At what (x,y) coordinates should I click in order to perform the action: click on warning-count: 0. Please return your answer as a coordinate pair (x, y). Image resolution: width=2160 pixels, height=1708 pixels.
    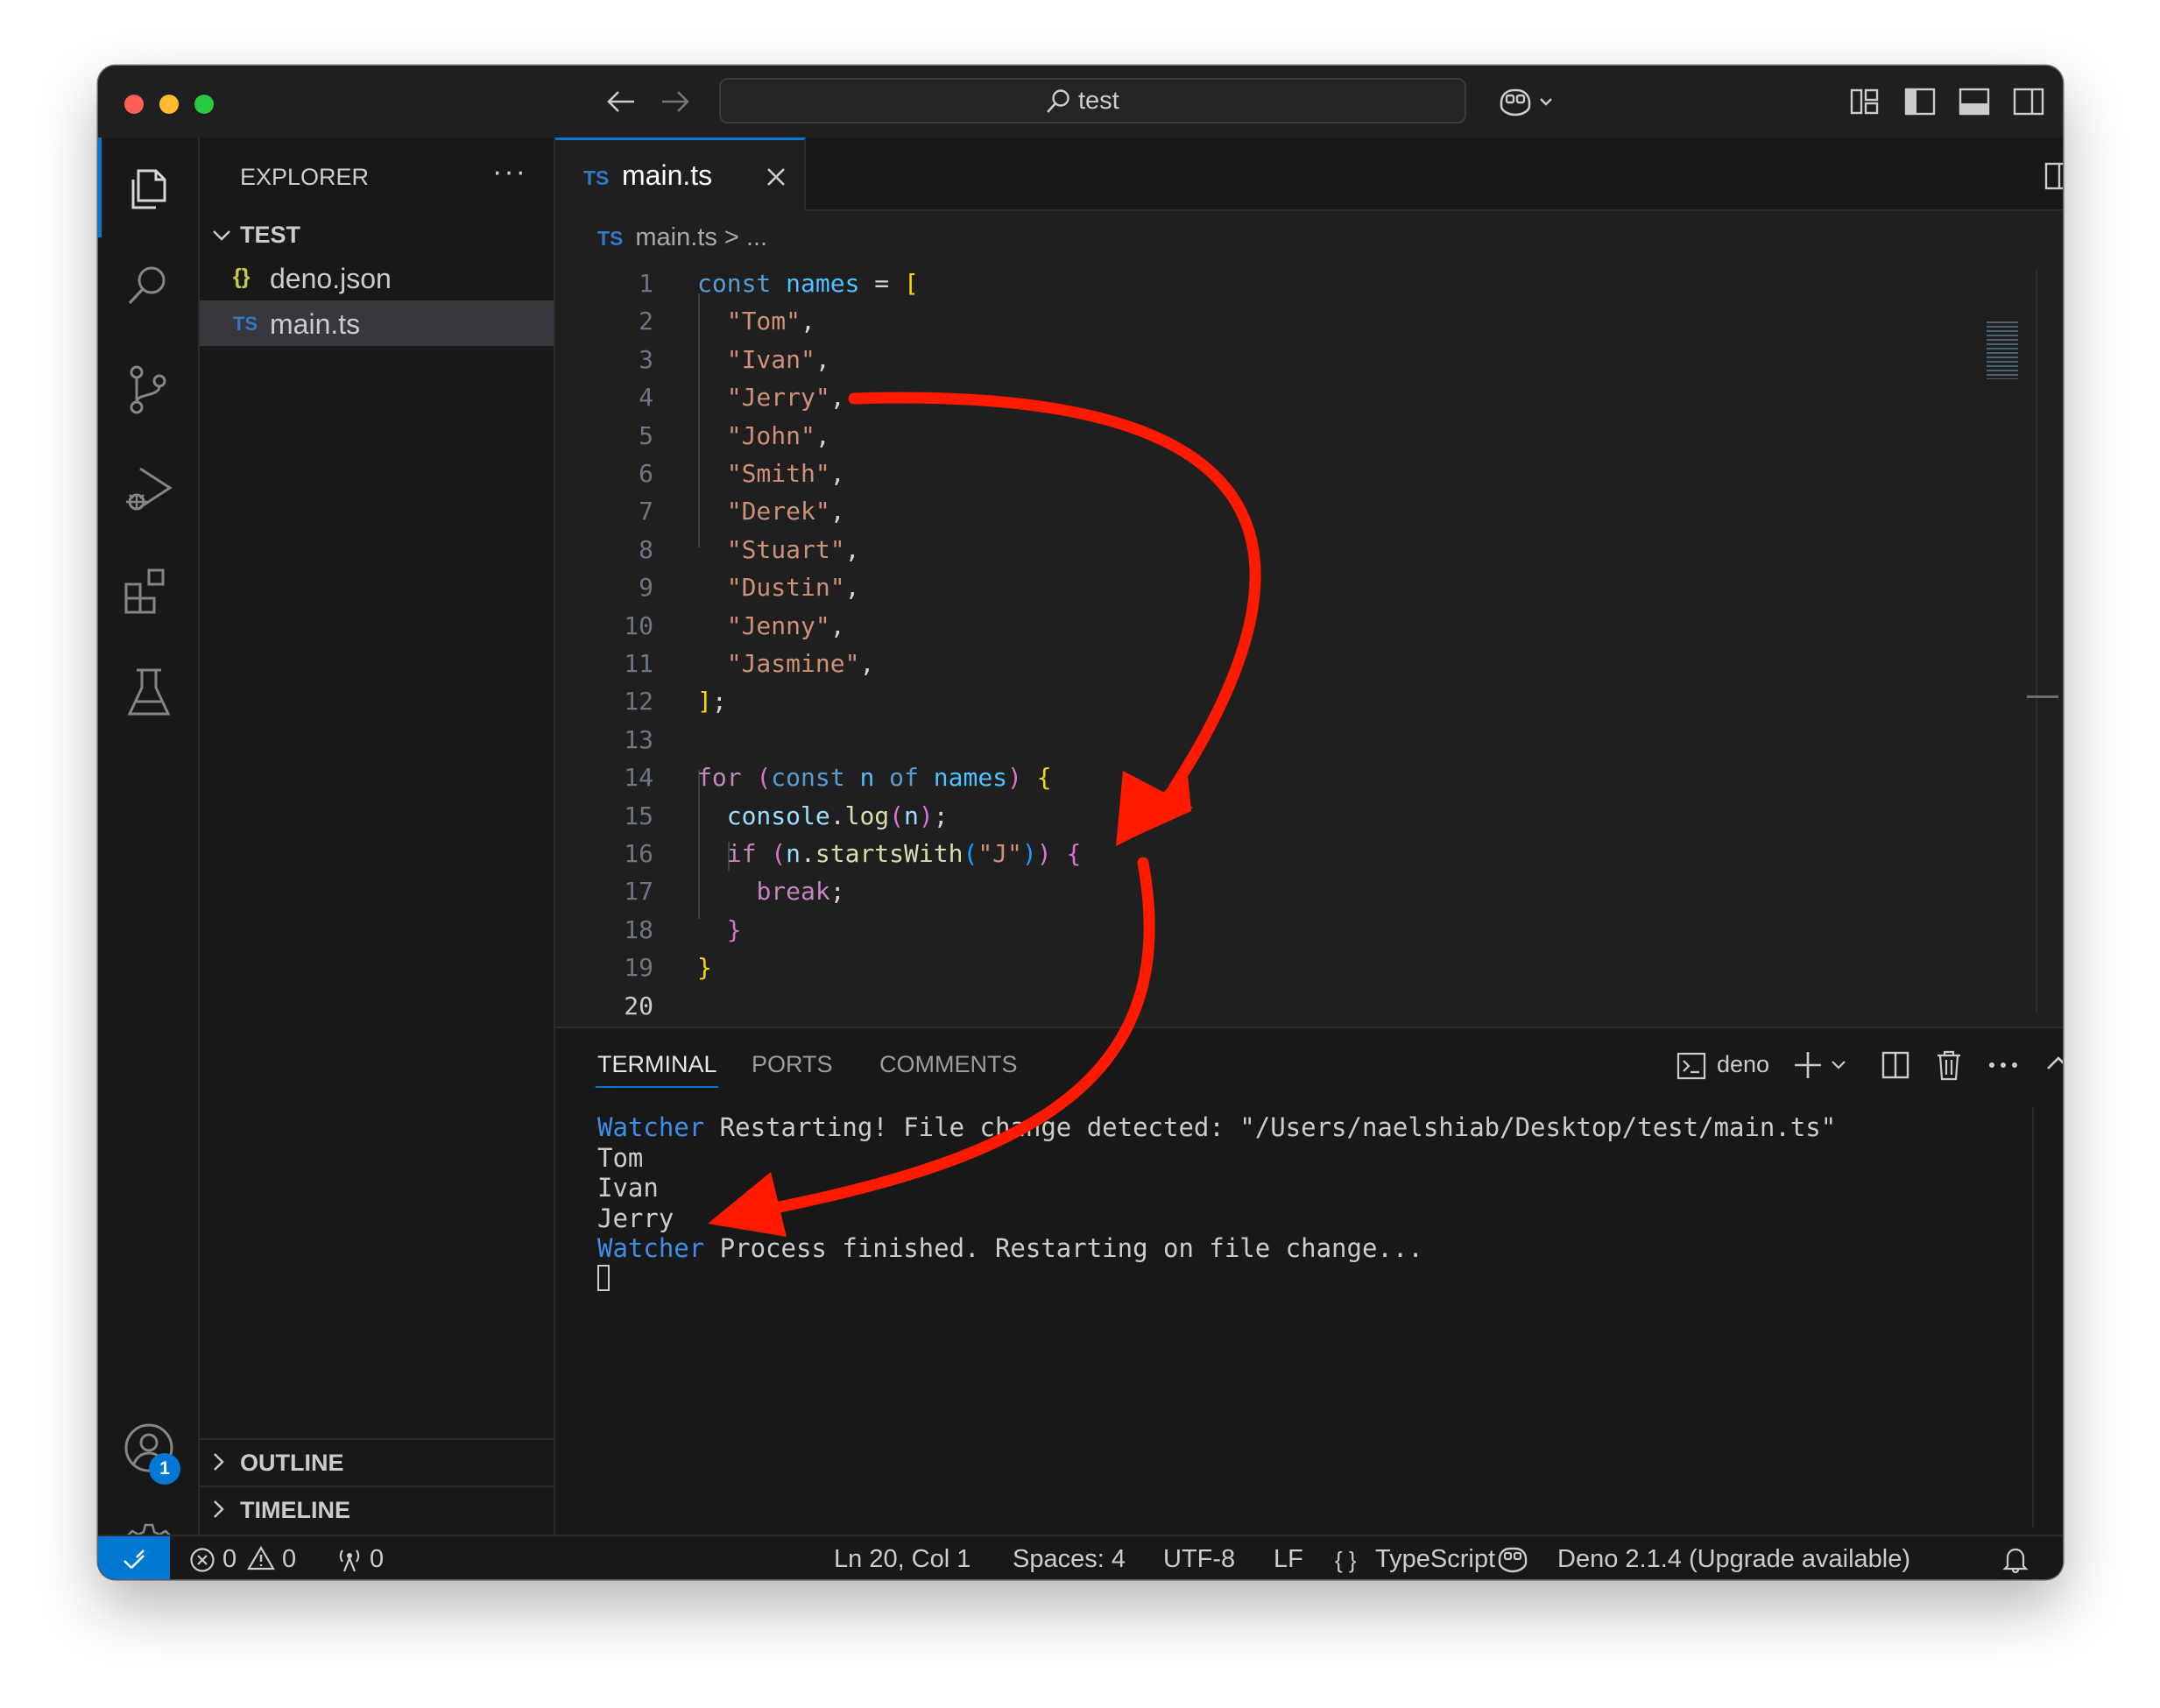
    Looking at the image, I should click on (289, 1559).